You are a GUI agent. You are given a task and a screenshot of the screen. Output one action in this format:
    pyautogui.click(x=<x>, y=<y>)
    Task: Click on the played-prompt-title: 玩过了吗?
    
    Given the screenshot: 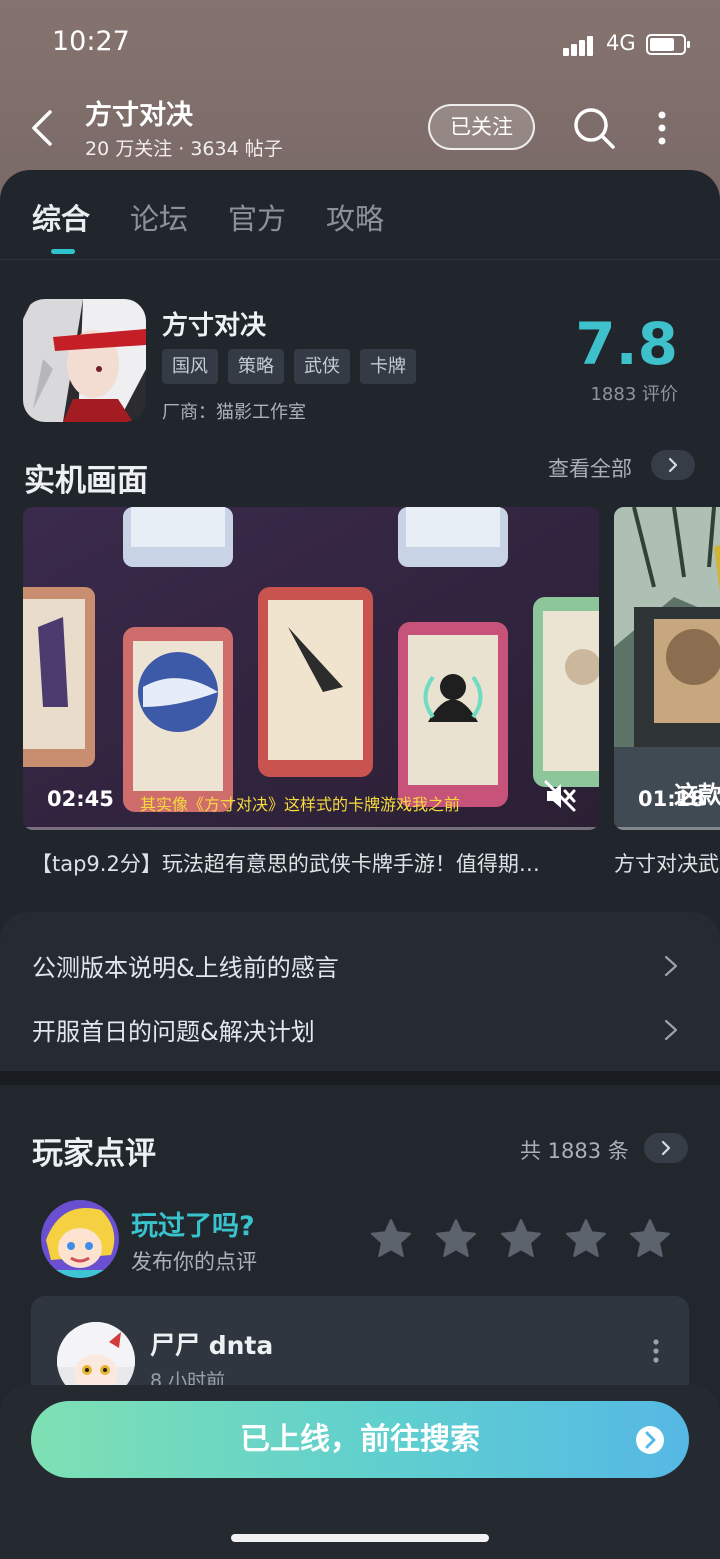 What is the action you would take?
    pyautogui.click(x=193, y=1226)
    